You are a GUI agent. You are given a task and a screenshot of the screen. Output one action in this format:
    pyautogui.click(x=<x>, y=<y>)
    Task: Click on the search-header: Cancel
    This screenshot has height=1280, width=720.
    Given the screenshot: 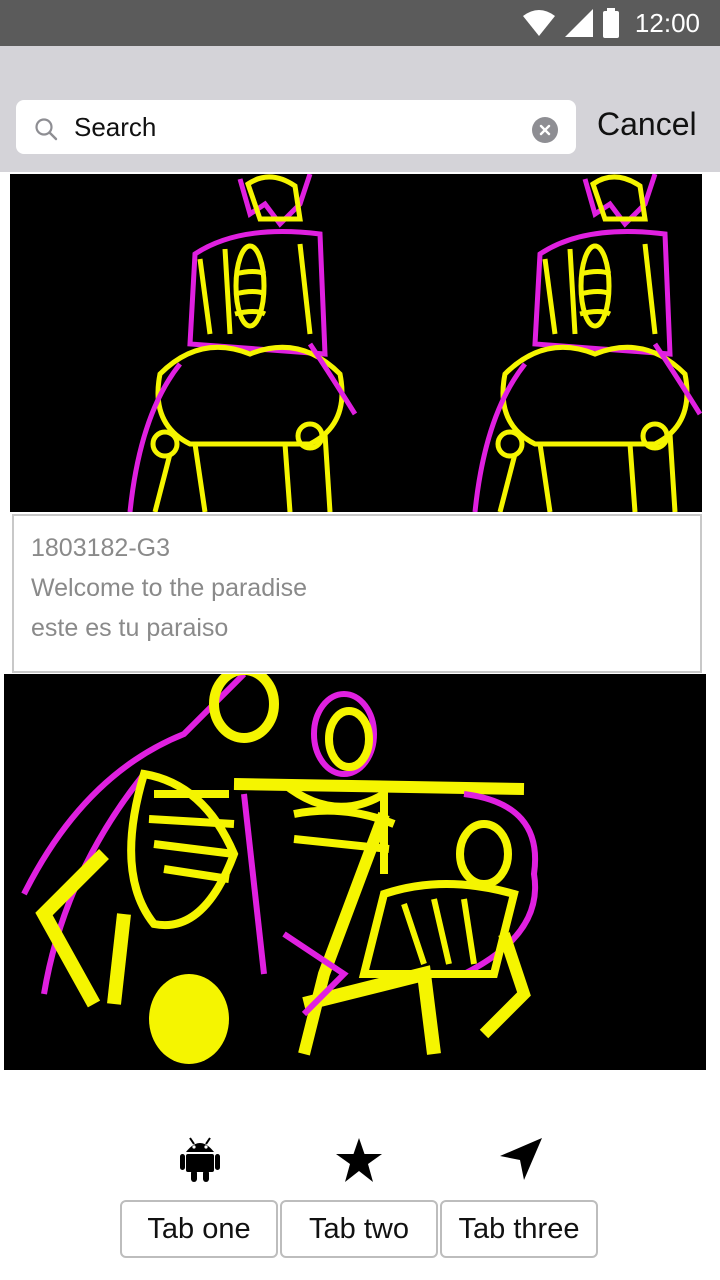 What is the action you would take?
    pyautogui.click(x=360, y=109)
    